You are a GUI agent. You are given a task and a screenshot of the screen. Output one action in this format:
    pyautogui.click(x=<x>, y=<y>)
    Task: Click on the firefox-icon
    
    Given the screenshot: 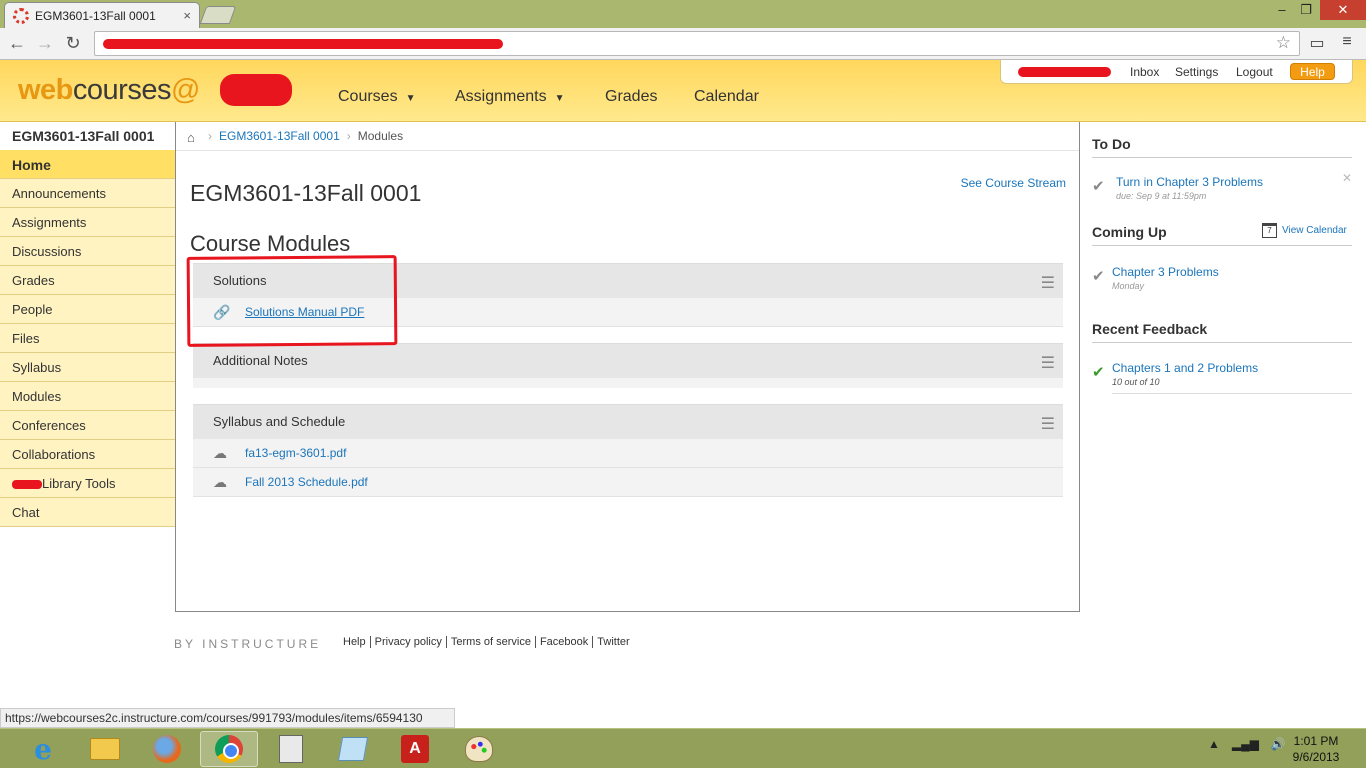 What is the action you would take?
    pyautogui.click(x=167, y=749)
    